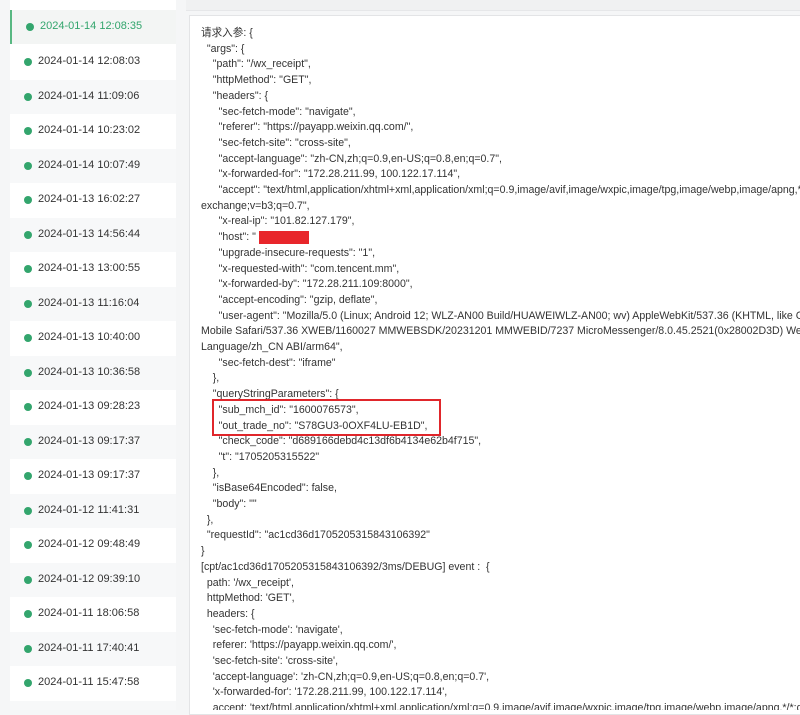 This screenshot has width=800, height=715. I want to click on log-time-item: 2024-01-14 10:07:49, so click(93, 166).